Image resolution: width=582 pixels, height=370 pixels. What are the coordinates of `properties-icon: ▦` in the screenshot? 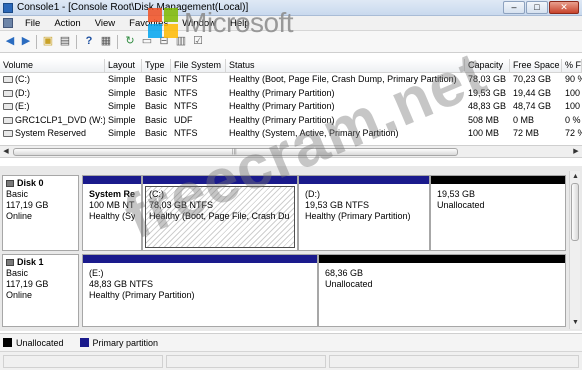 It's located at (106, 41).